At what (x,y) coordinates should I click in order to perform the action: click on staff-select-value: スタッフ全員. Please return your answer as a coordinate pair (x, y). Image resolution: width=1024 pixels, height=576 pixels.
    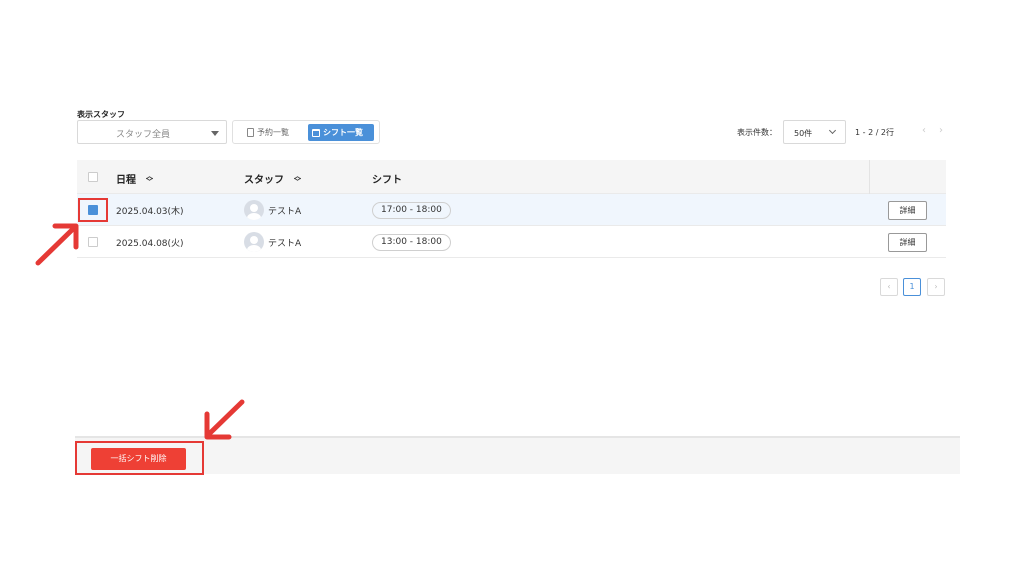
    Looking at the image, I should click on (143, 135).